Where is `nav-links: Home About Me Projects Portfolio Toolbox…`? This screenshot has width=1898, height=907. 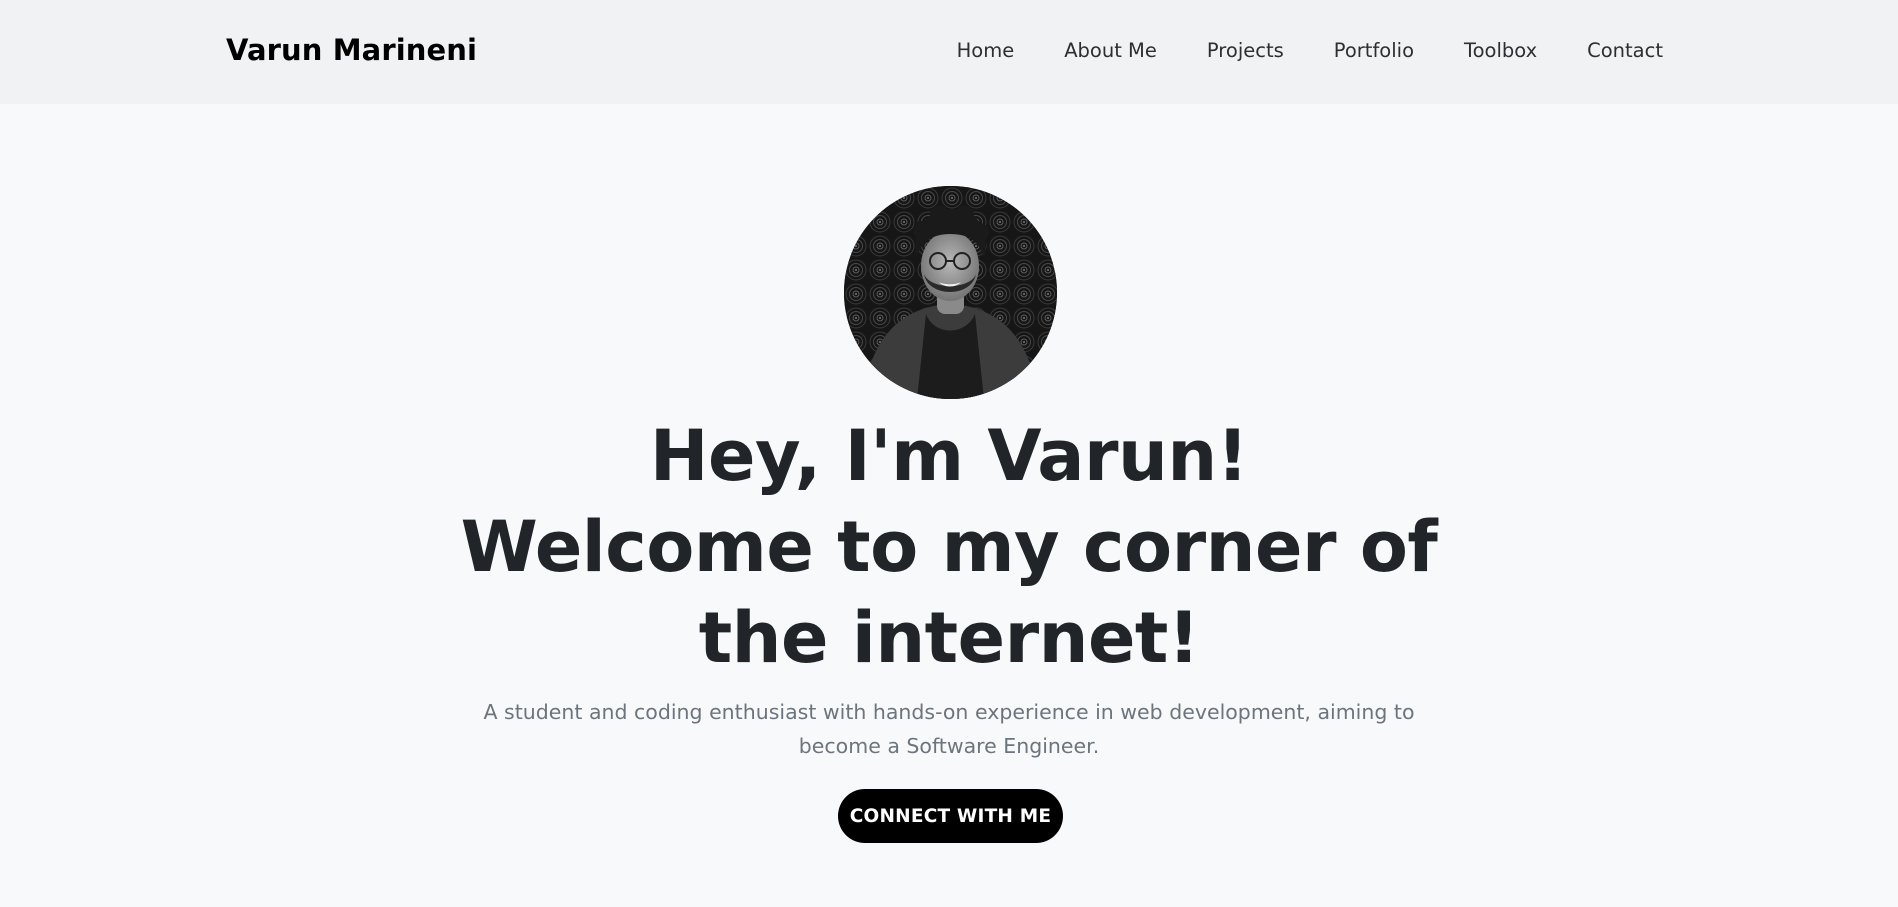
nav-links: Home About Me Projects Portfolio Toolbox… is located at coordinates (1285, 50).